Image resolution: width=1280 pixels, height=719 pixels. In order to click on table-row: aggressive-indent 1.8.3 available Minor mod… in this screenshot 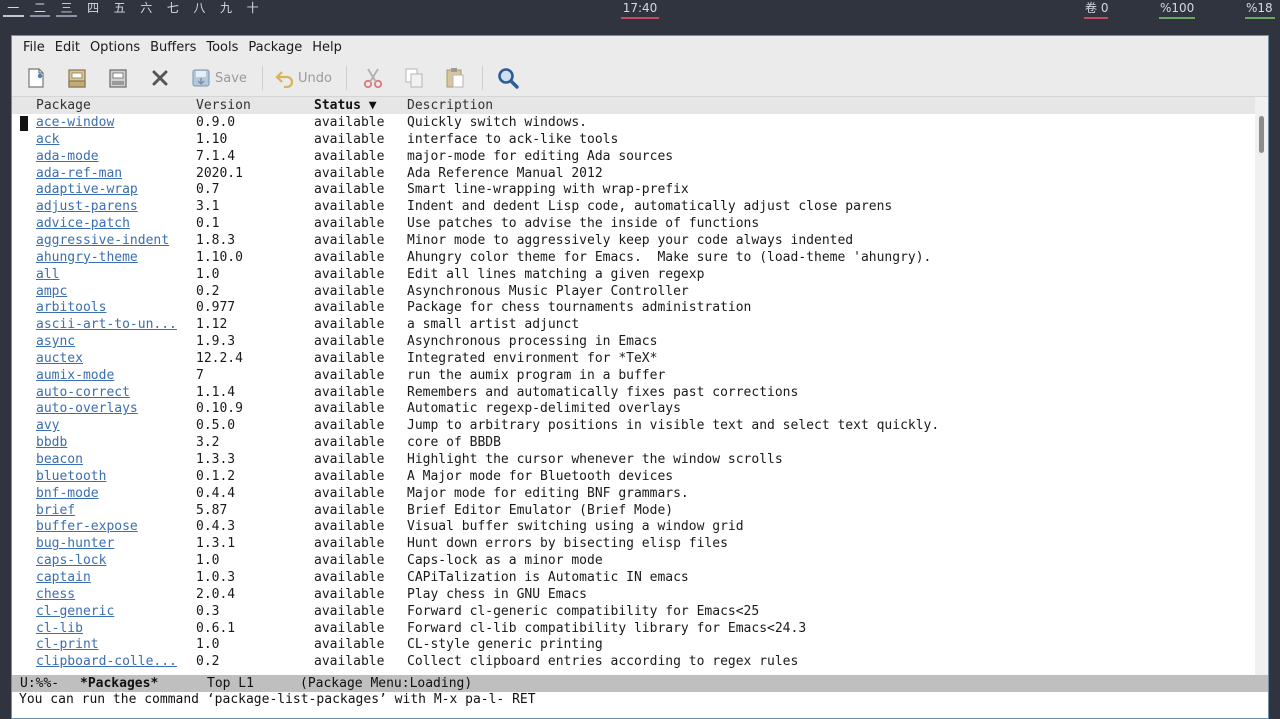, I will do `click(633, 240)`.